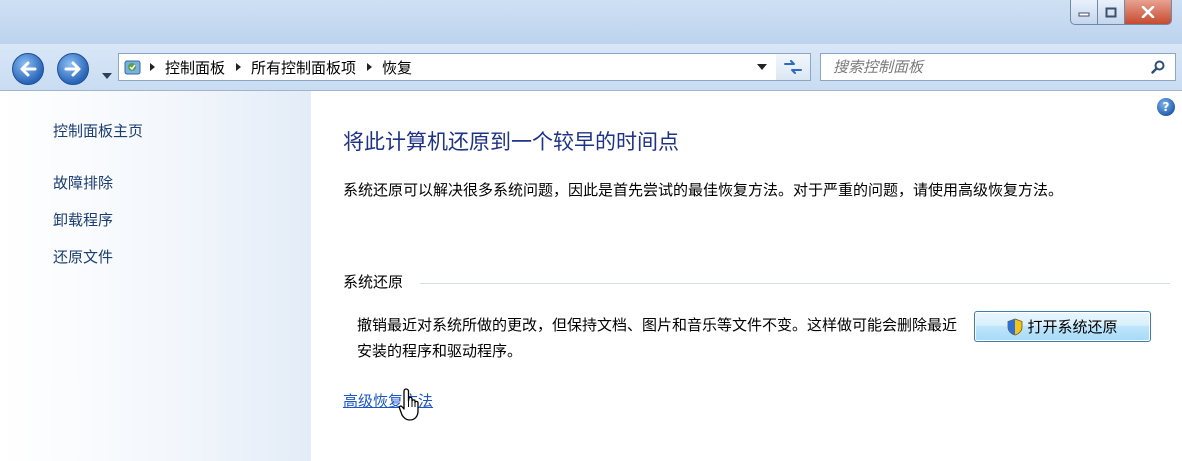  I want to click on search-icon, so click(1158, 67).